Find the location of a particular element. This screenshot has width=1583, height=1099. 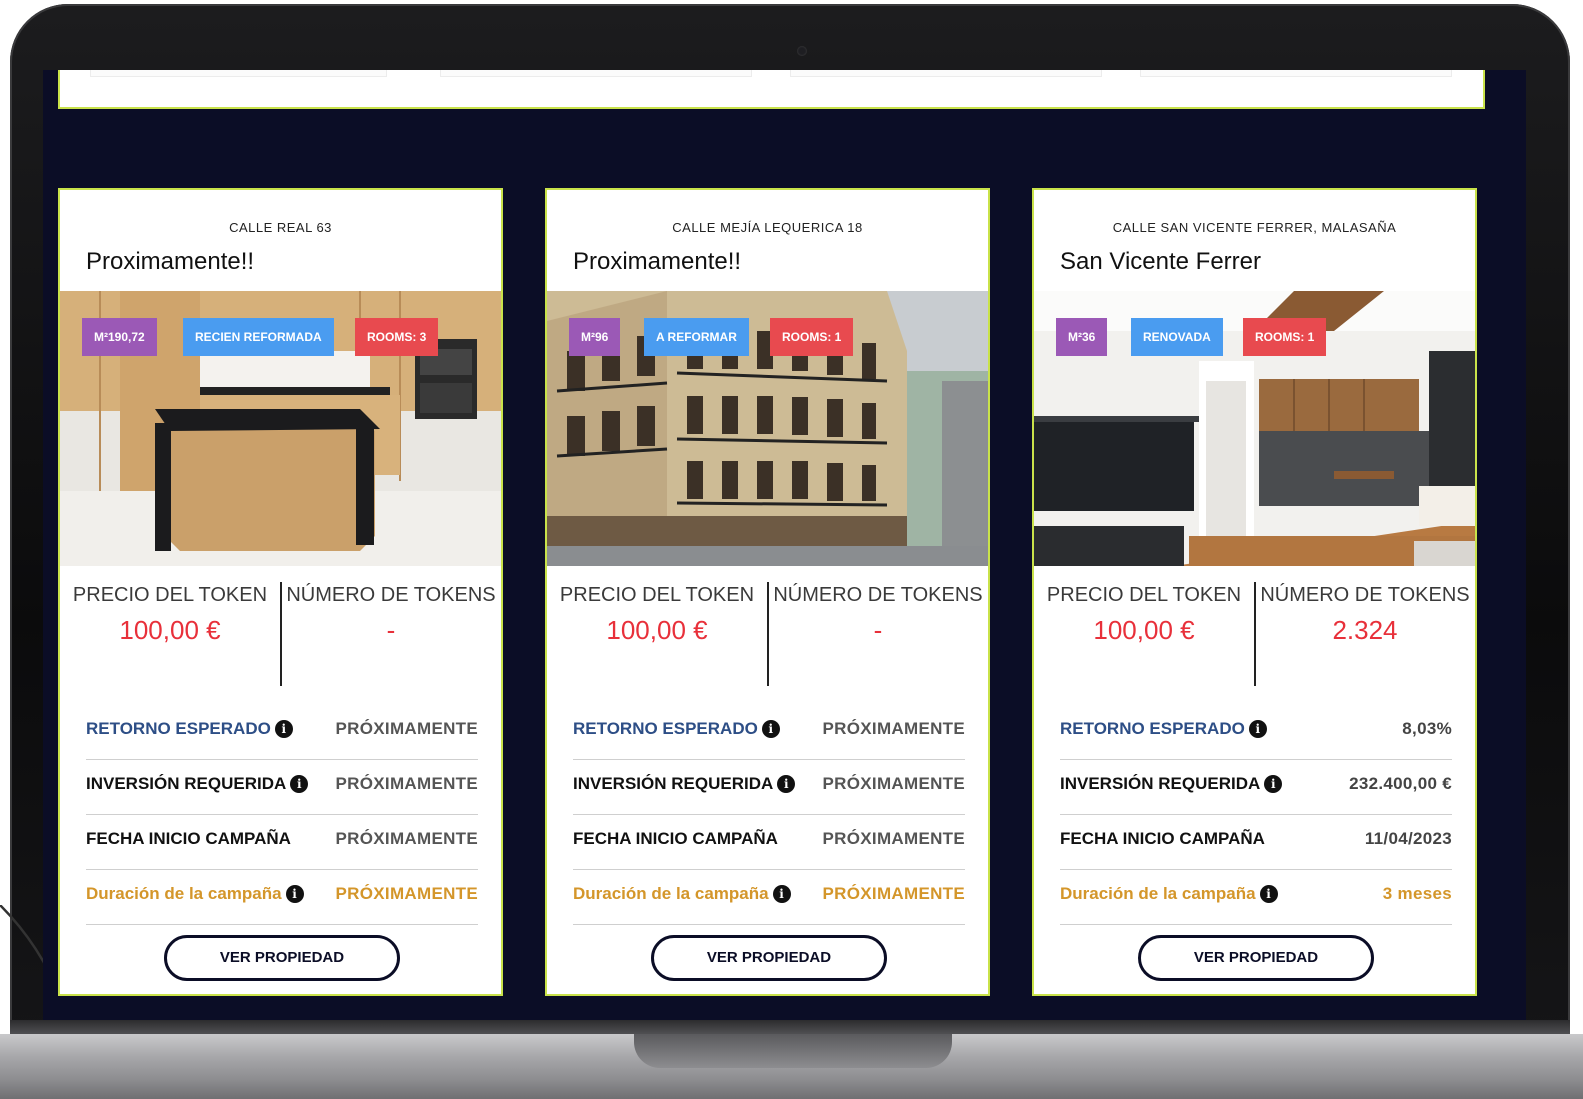

property-title: San Vicente Ferrer is located at coordinates (1160, 261).